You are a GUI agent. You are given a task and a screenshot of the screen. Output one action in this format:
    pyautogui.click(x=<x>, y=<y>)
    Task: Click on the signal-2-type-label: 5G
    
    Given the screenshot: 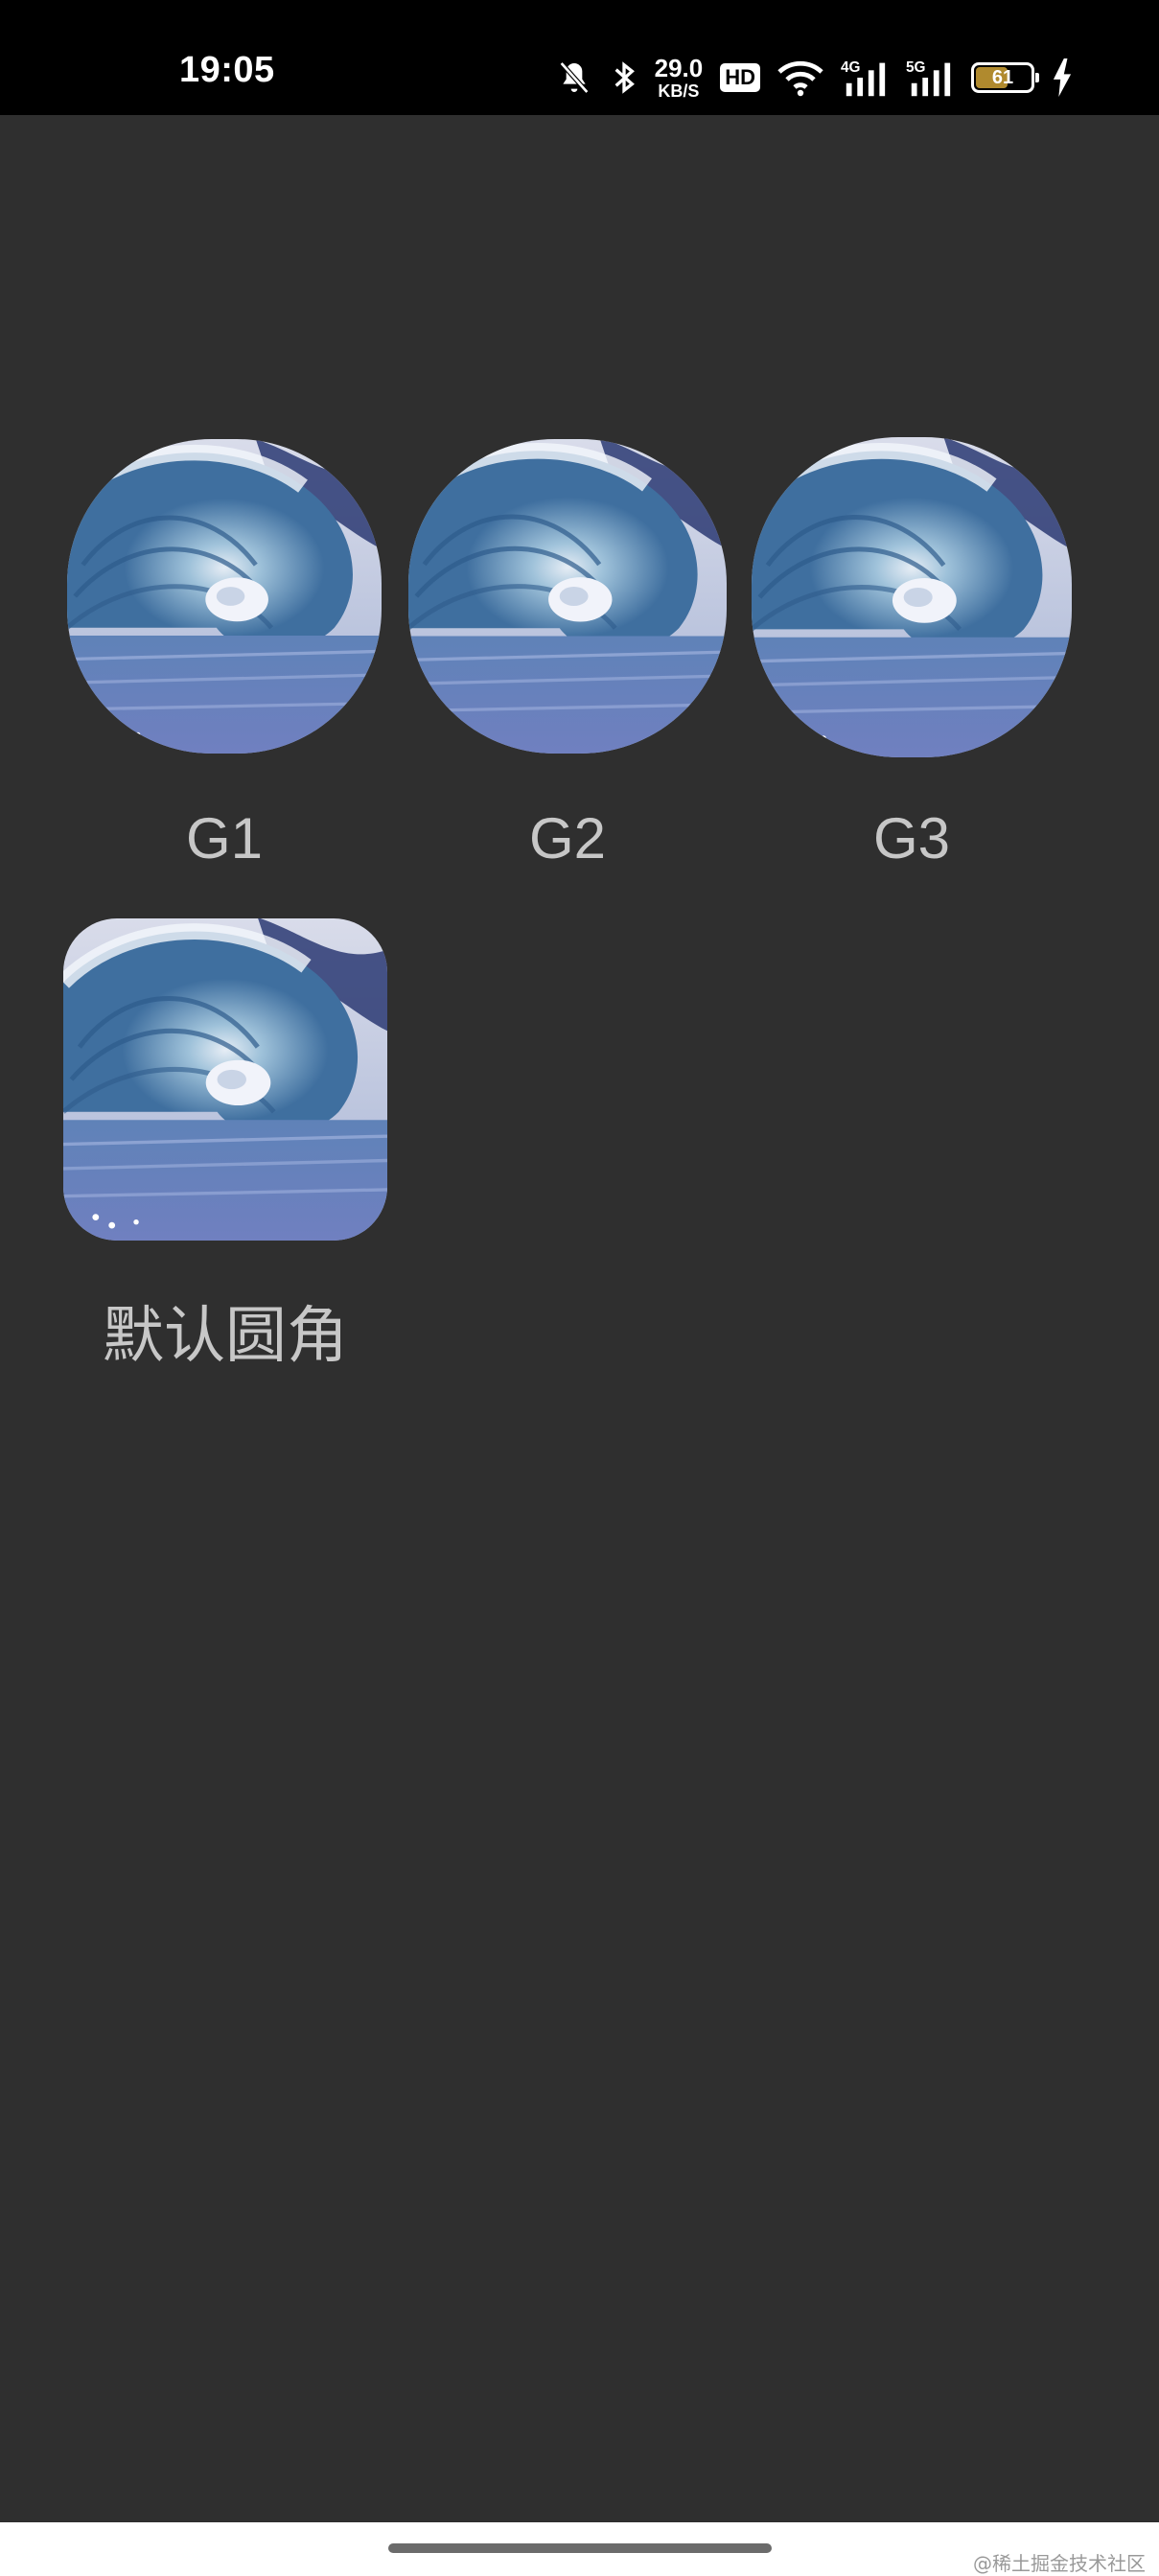 What is the action you would take?
    pyautogui.click(x=916, y=68)
    